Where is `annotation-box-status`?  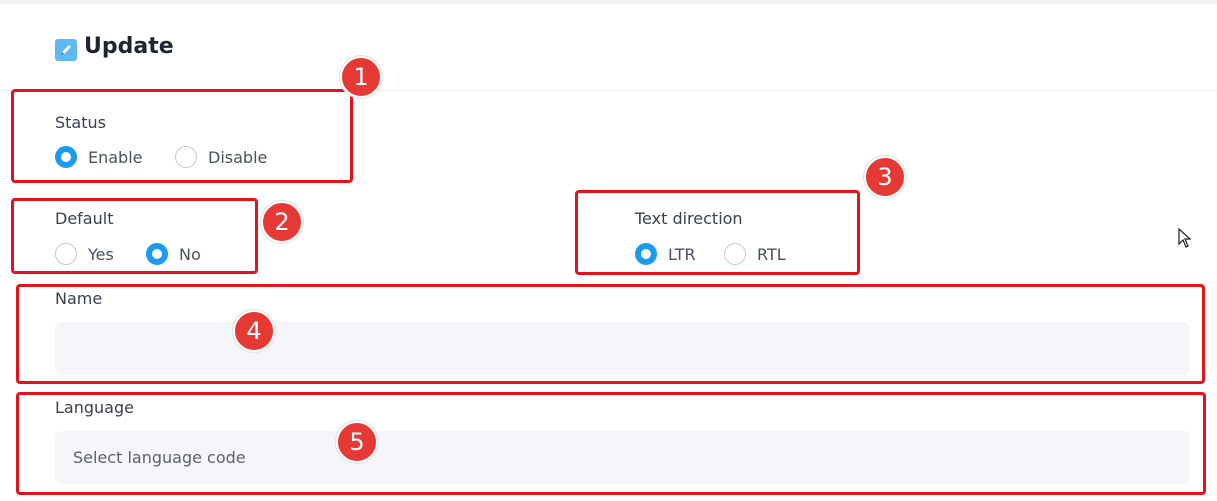 annotation-box-status is located at coordinates (182, 136).